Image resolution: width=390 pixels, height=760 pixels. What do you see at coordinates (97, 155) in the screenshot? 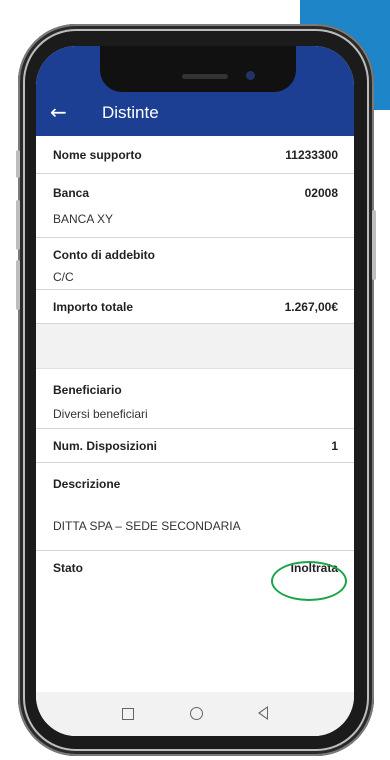
I see `label-nome-supporto: Nome supporto` at bounding box center [97, 155].